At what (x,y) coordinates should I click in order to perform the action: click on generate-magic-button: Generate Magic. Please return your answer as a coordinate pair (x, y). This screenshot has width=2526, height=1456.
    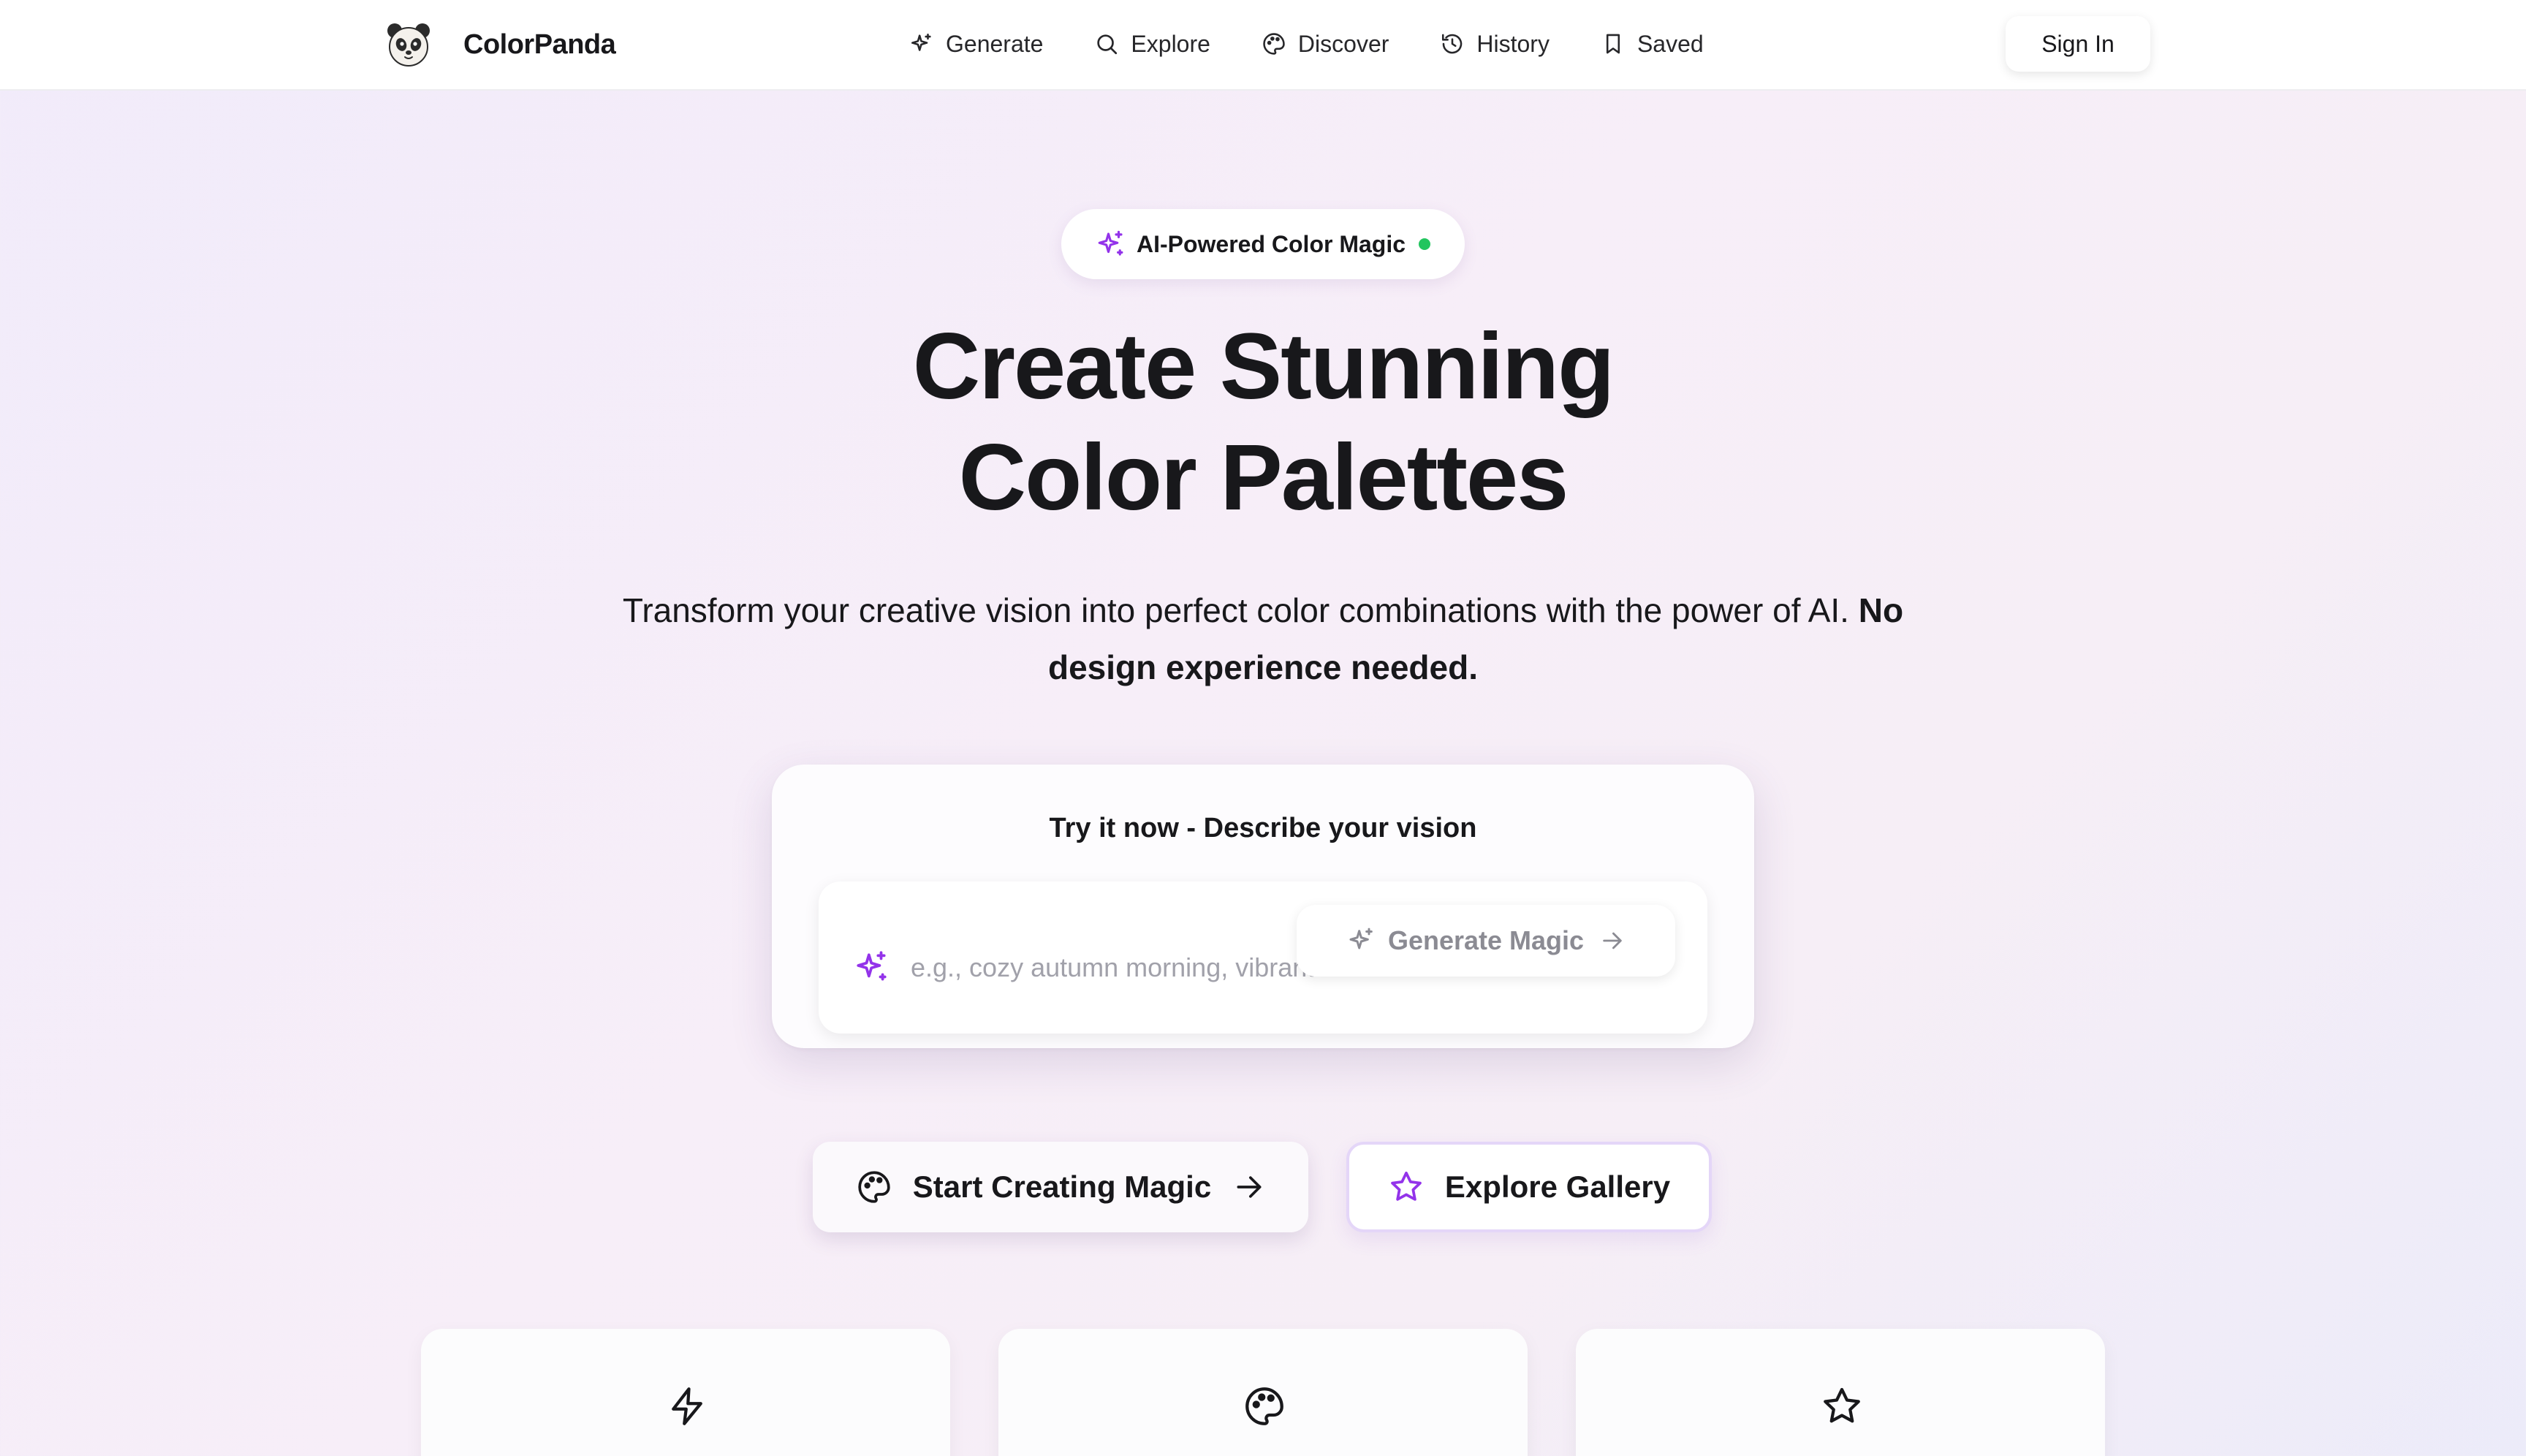
    Looking at the image, I should click on (1486, 941).